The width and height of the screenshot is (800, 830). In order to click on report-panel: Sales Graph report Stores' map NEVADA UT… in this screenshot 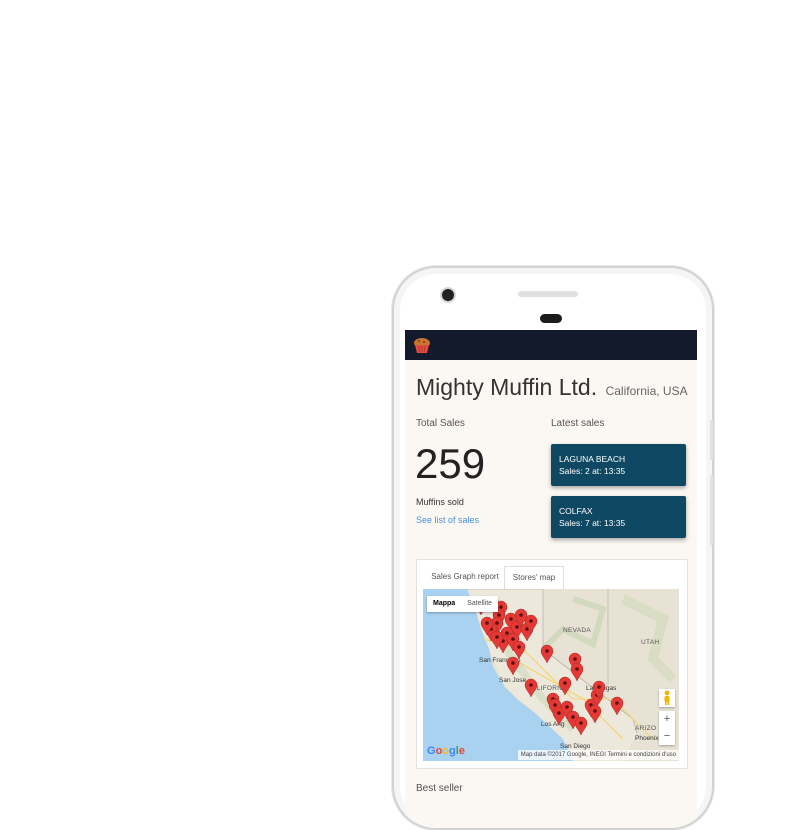, I will do `click(552, 664)`.